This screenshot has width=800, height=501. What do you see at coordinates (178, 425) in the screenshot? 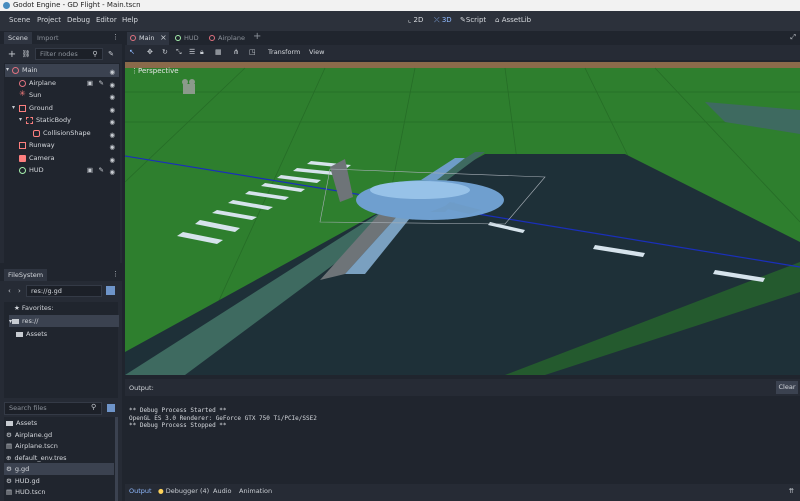
I see `log-line: ** Debug Process Stopped **` at bounding box center [178, 425].